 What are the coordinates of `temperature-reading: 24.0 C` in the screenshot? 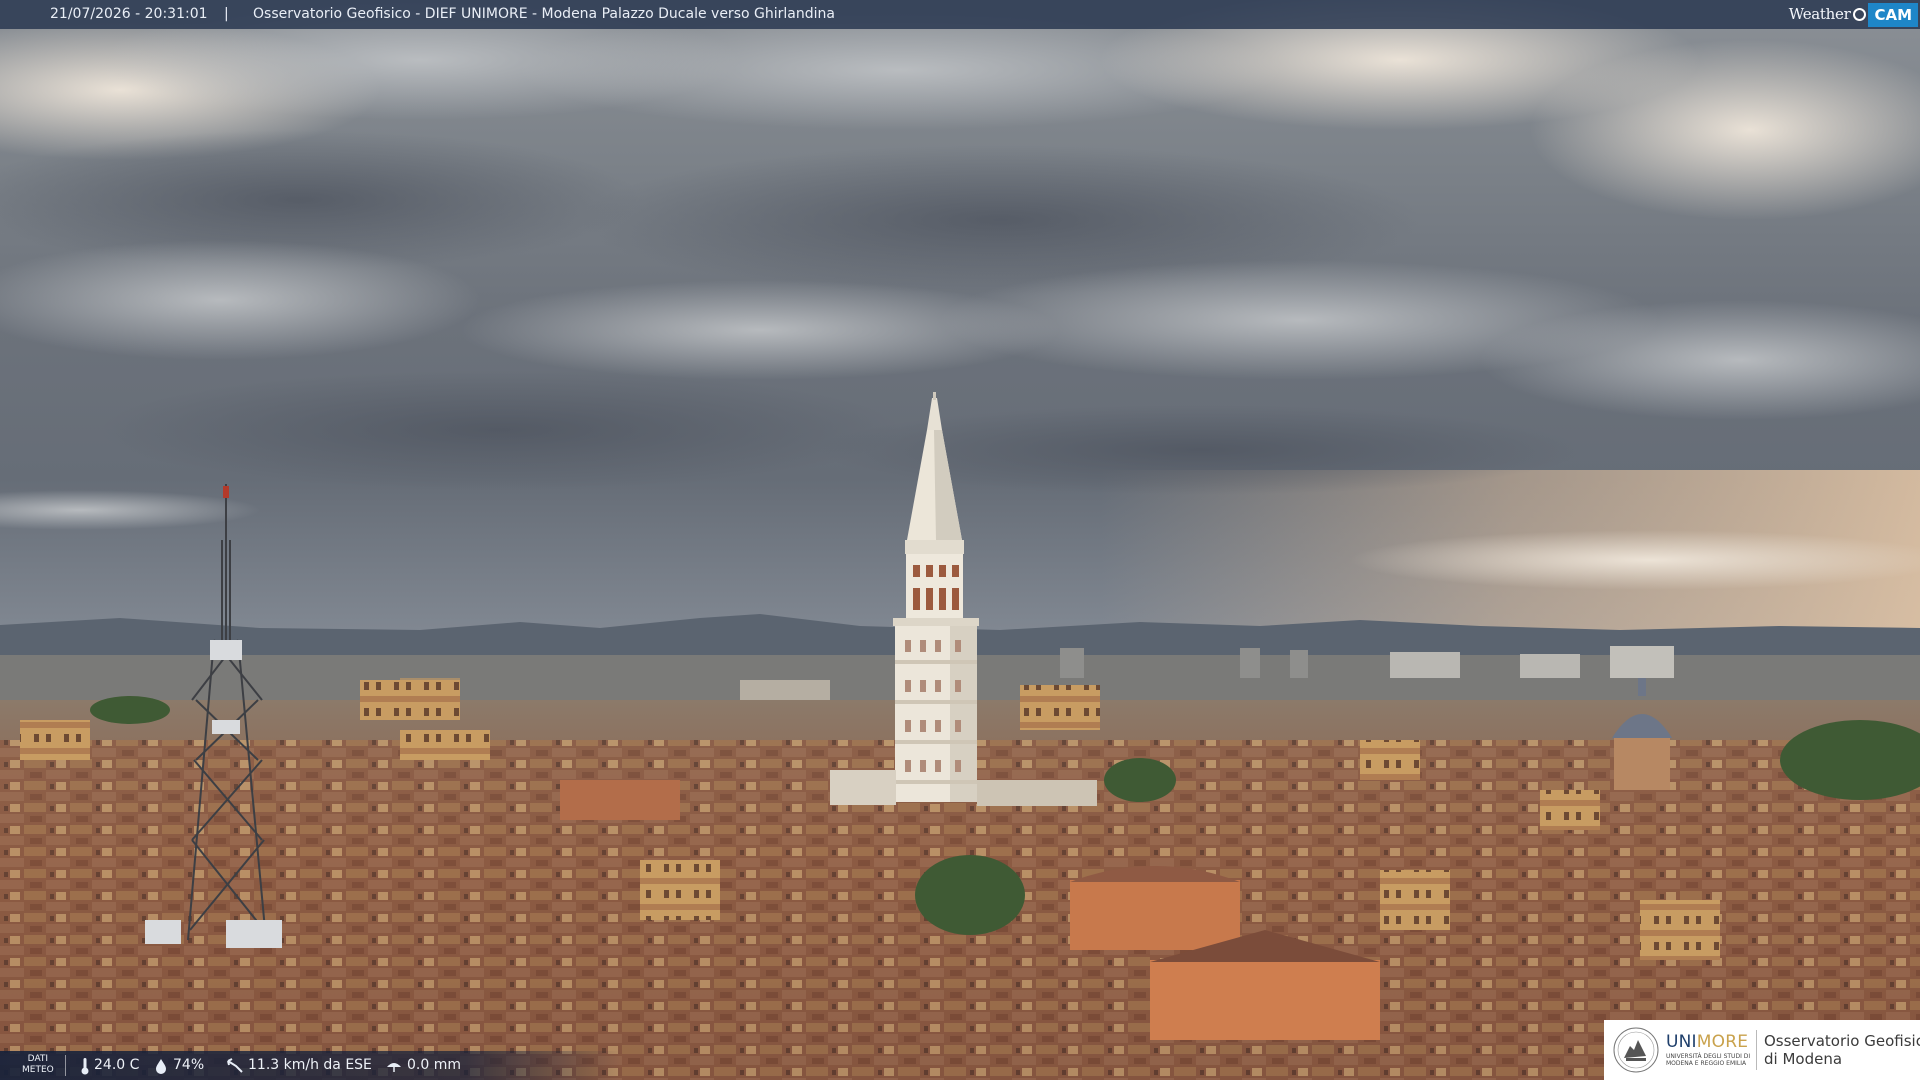 It's located at (109, 1065).